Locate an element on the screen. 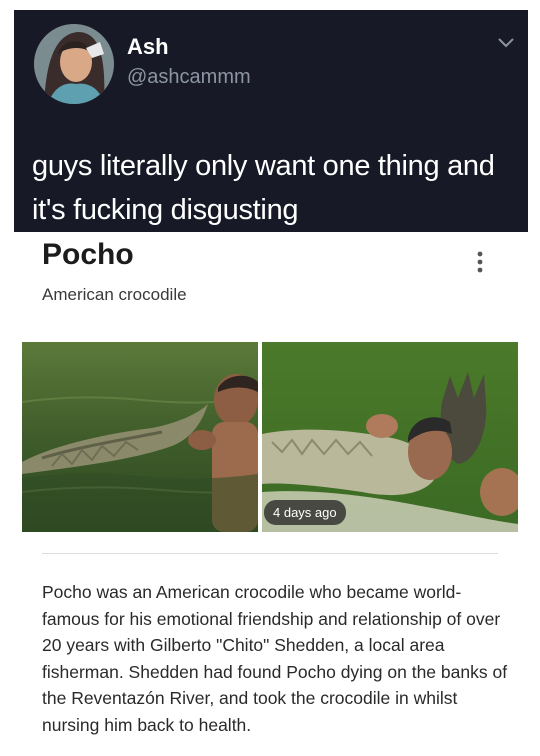 Image resolution: width=540 pixels, height=756 pixels. crocodile-kiss-photo is located at coordinates (140, 437).